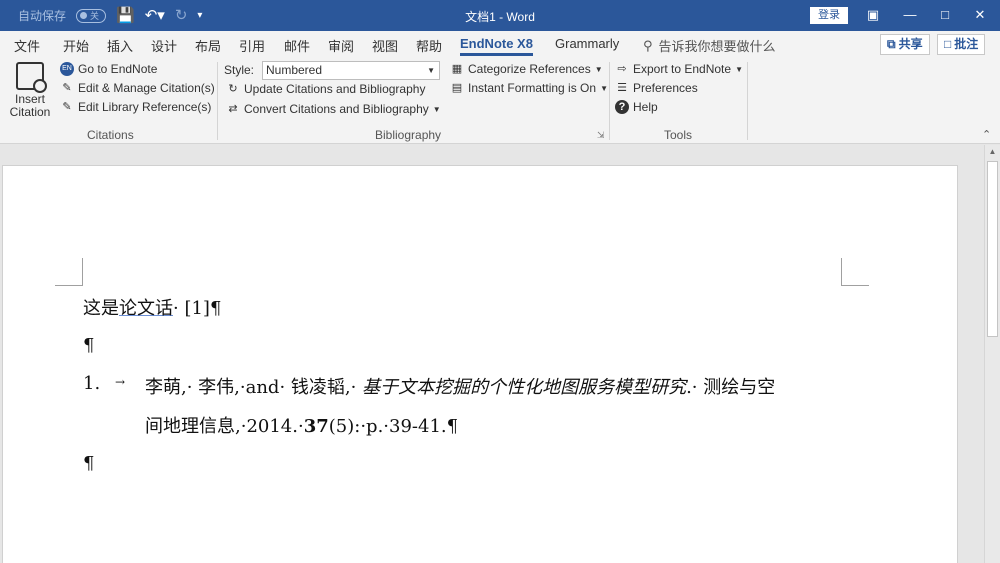 The image size is (1000, 563). I want to click on maximize-icon: □, so click(945, 15).